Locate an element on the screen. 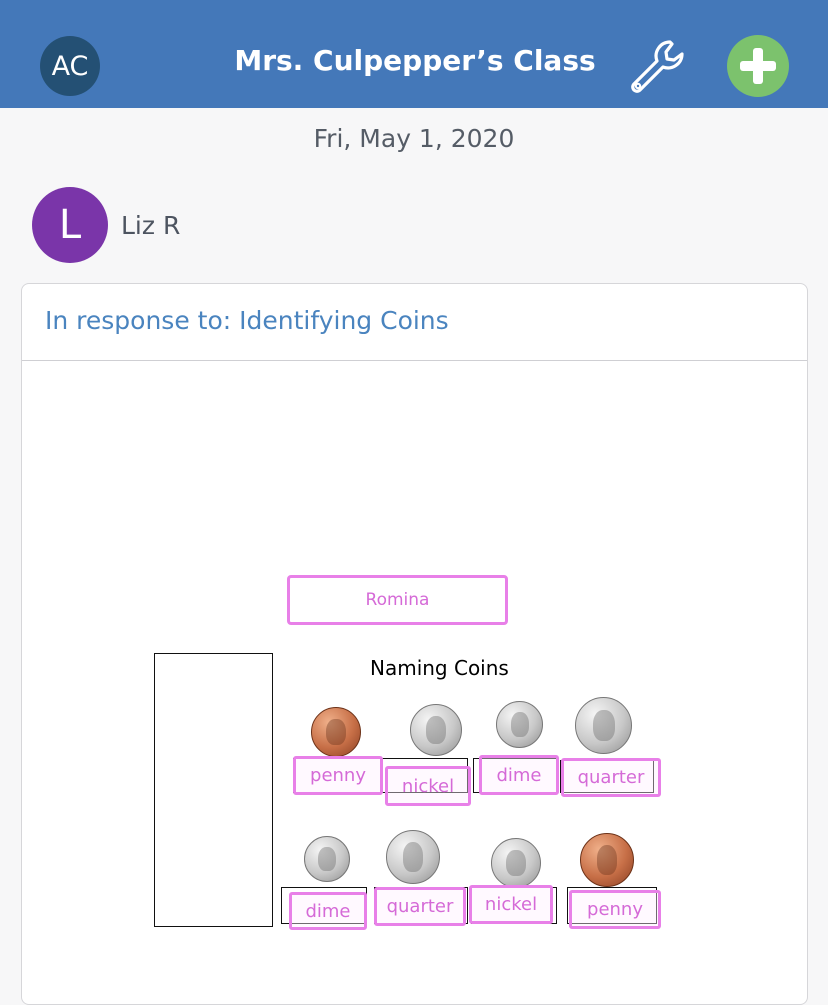 Image resolution: width=828 pixels, height=1005 pixels. author-avatar: L is located at coordinates (70, 225).